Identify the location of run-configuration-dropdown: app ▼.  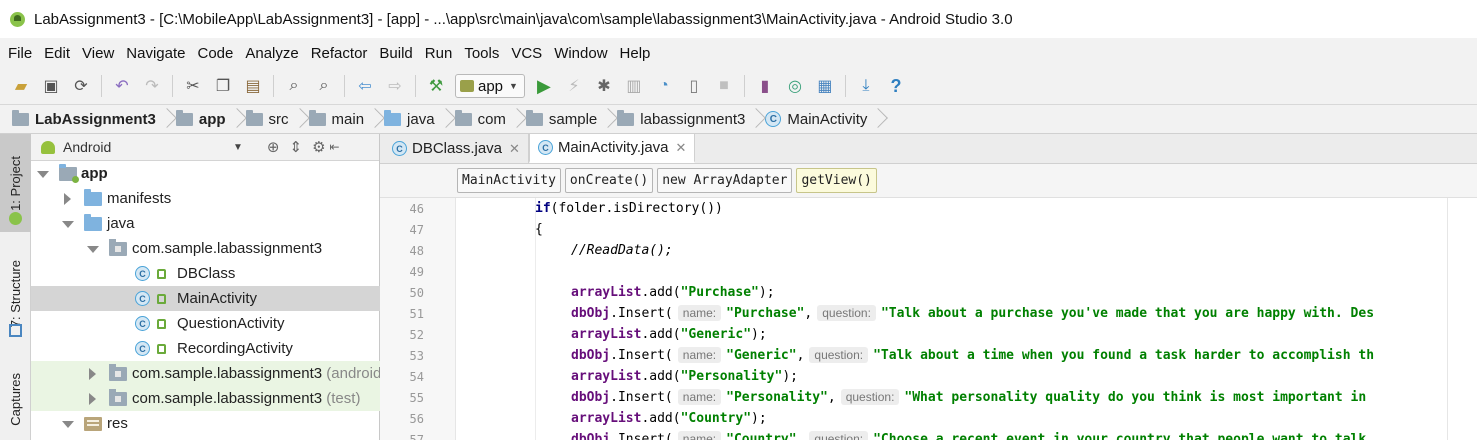
(490, 86).